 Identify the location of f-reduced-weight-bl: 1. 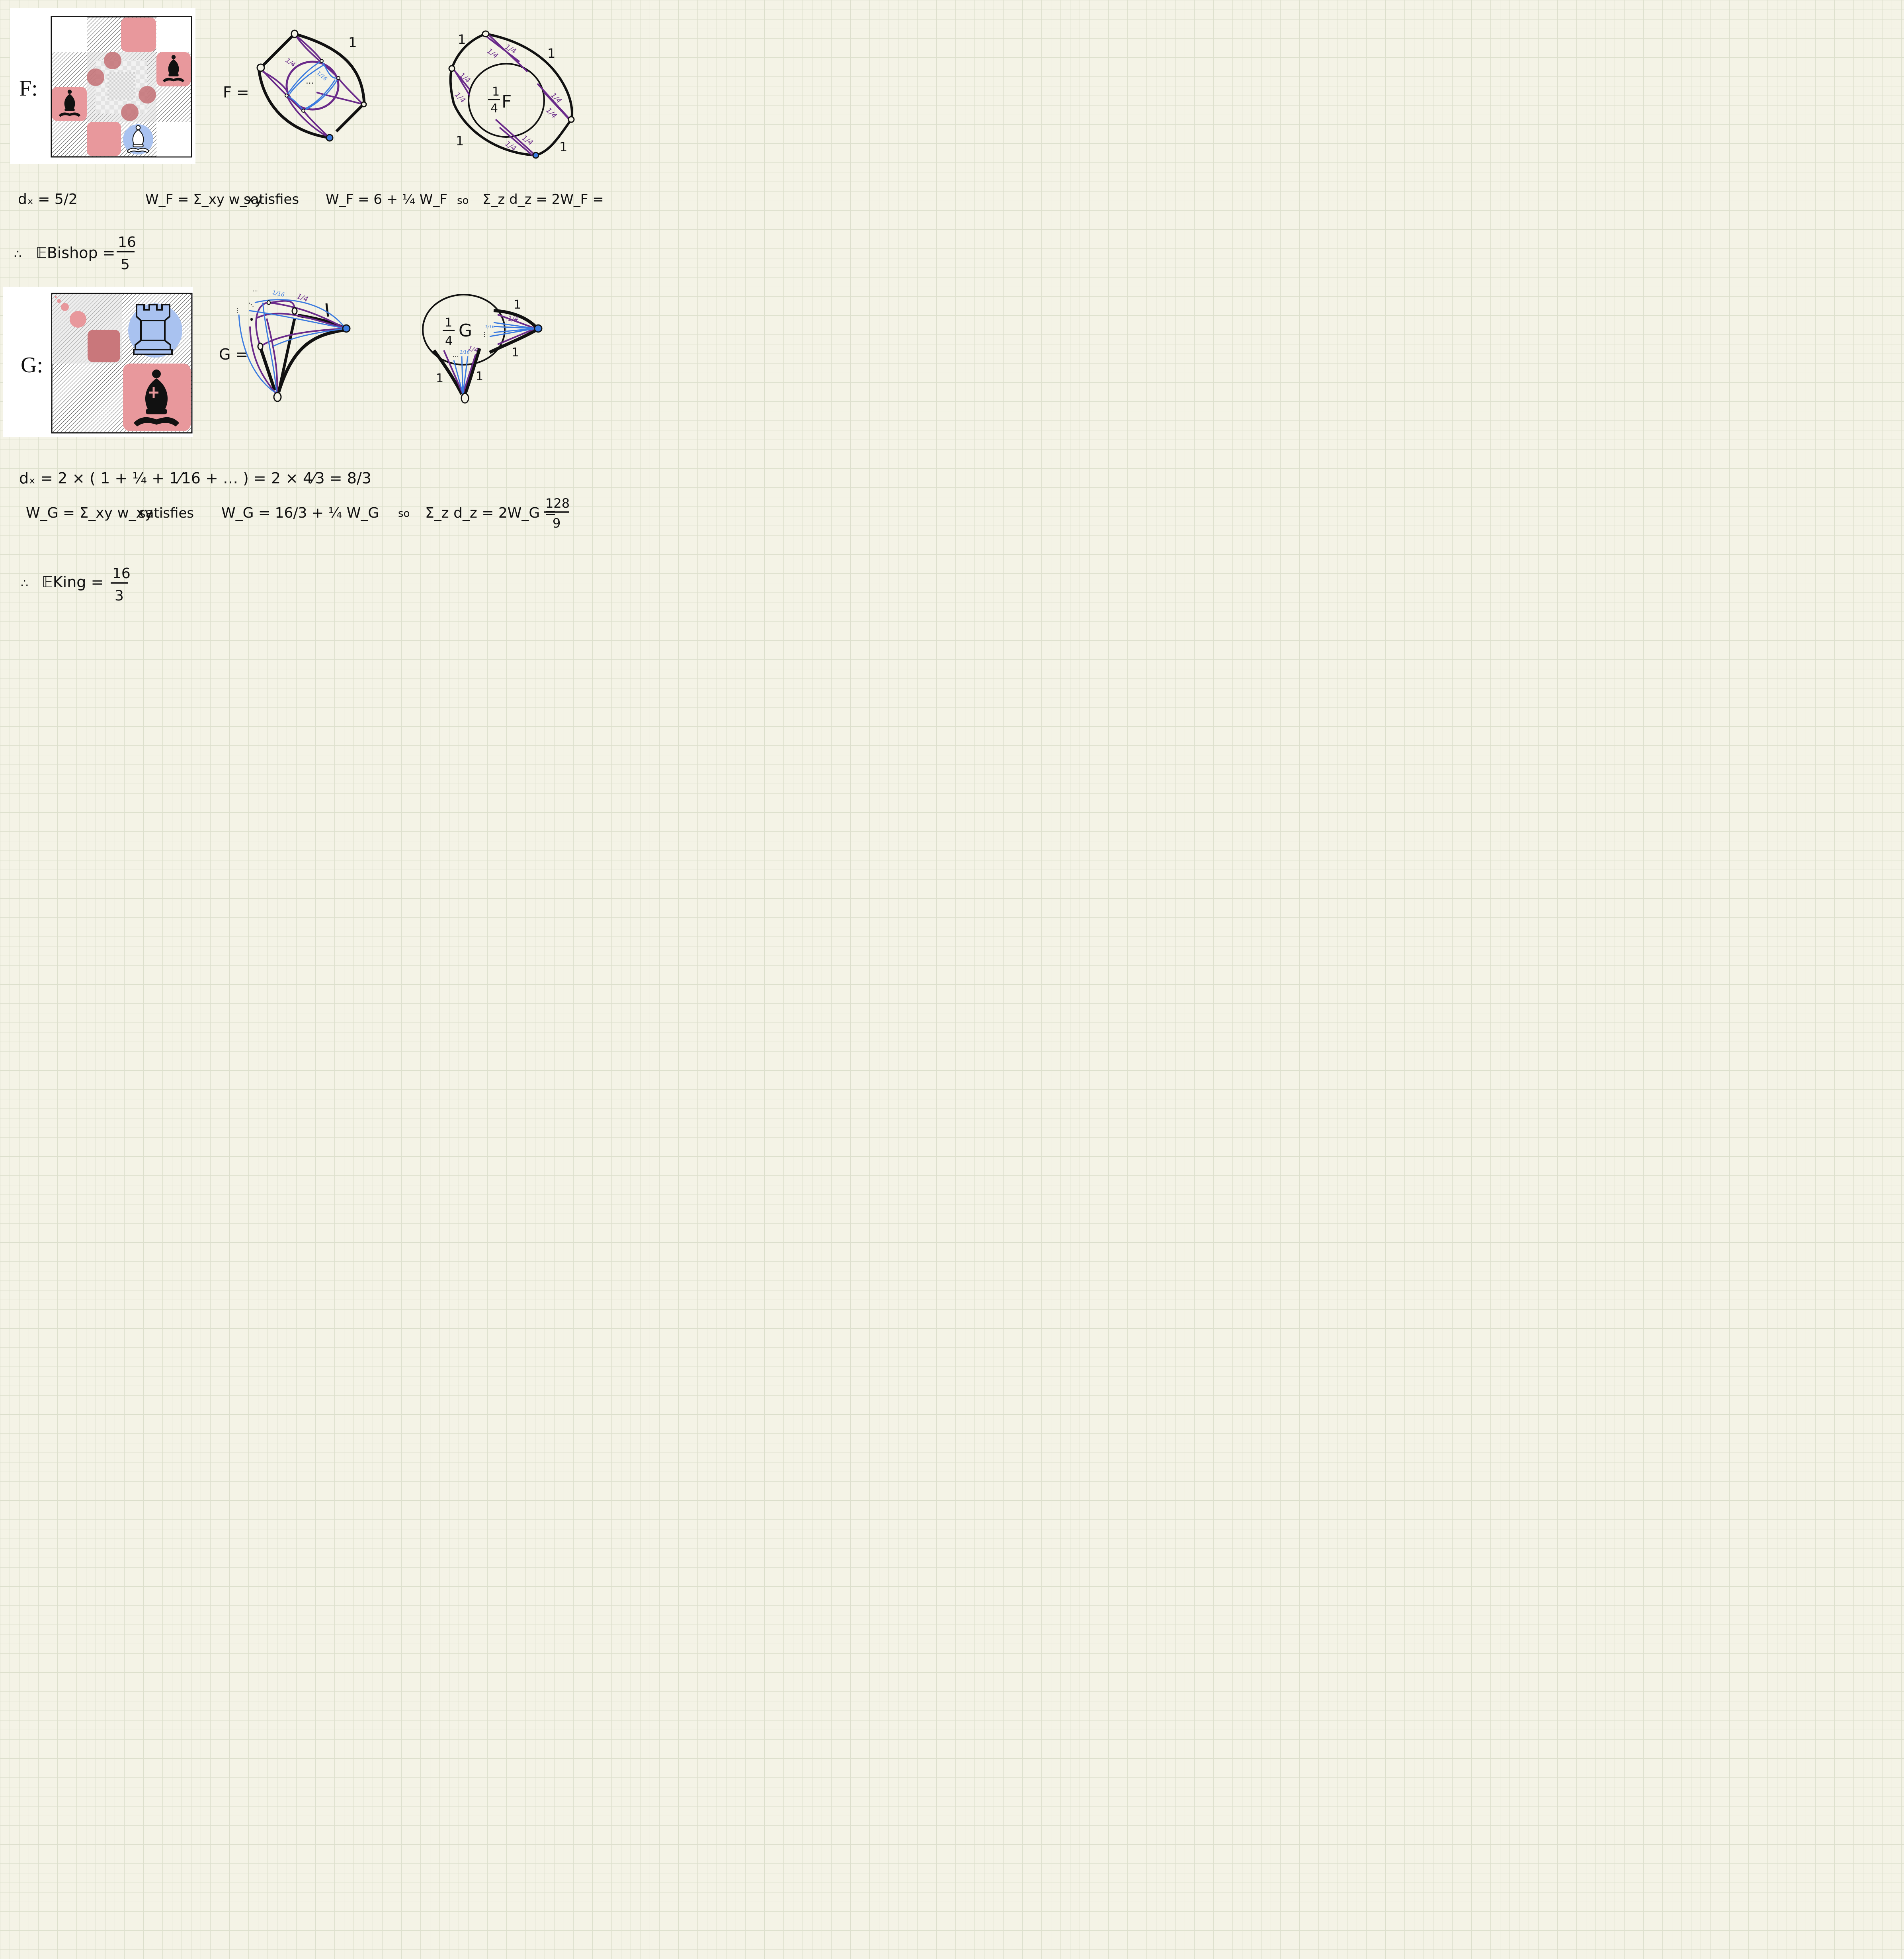
(460, 141).